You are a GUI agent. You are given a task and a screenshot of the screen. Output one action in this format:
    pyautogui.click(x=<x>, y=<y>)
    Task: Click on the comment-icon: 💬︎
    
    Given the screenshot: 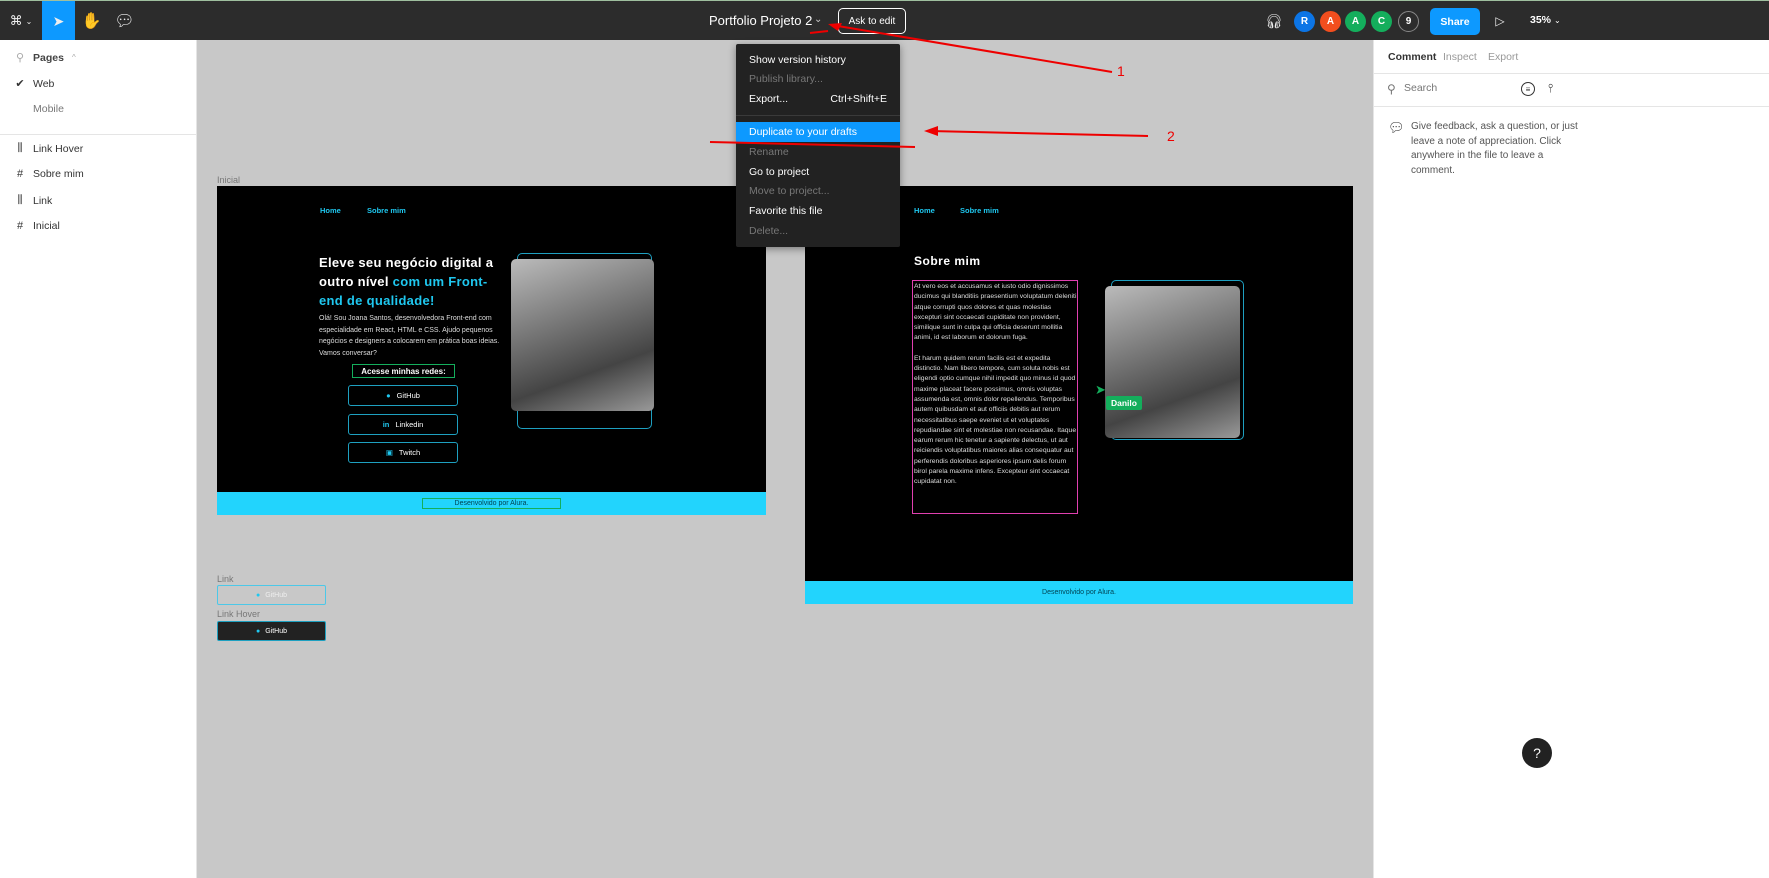 What is the action you would take?
    pyautogui.click(x=1396, y=127)
    